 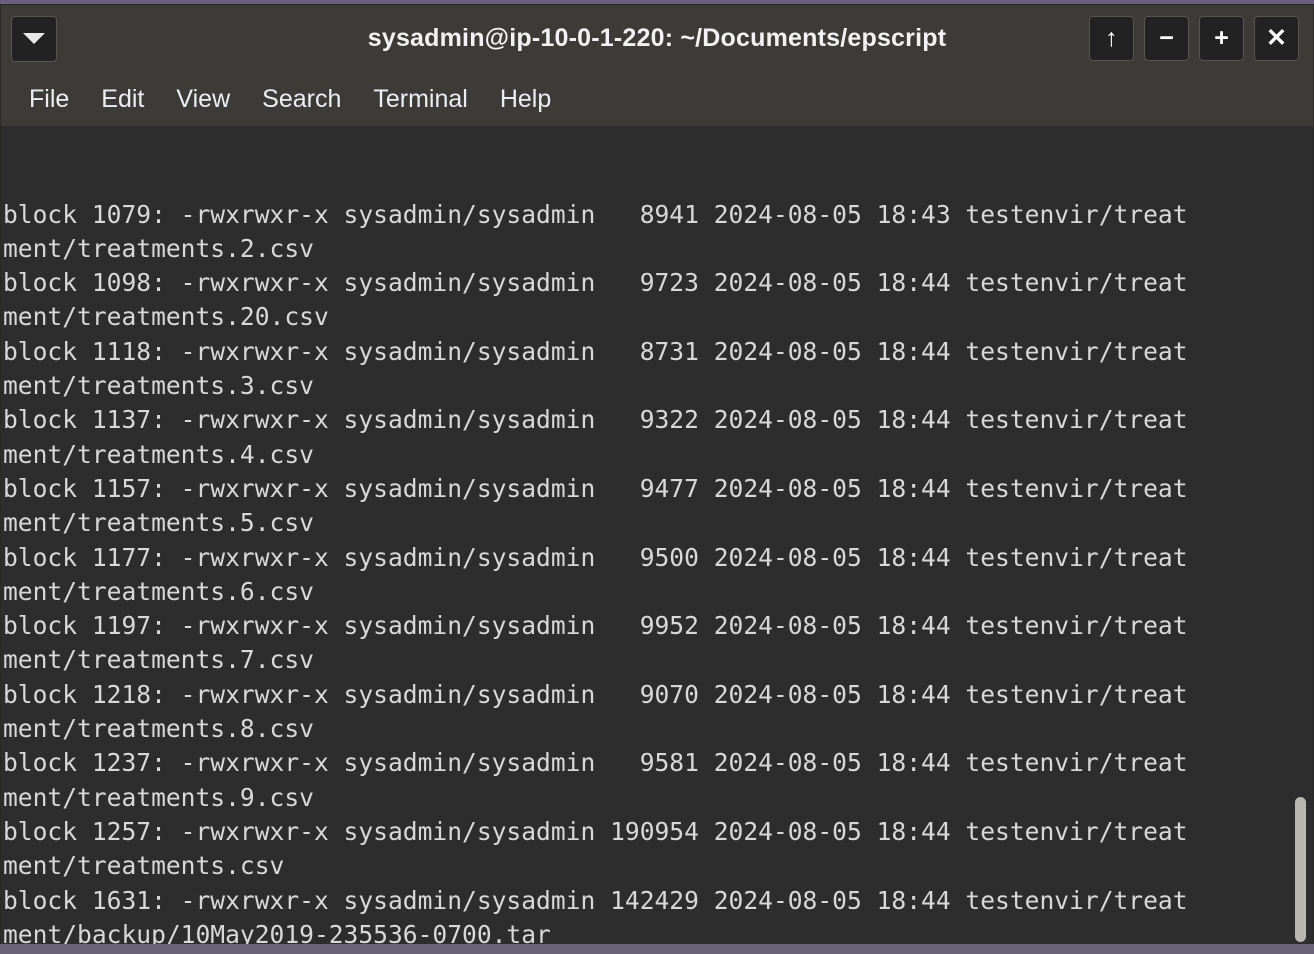 I want to click on minus-icon: −, so click(x=1166, y=38).